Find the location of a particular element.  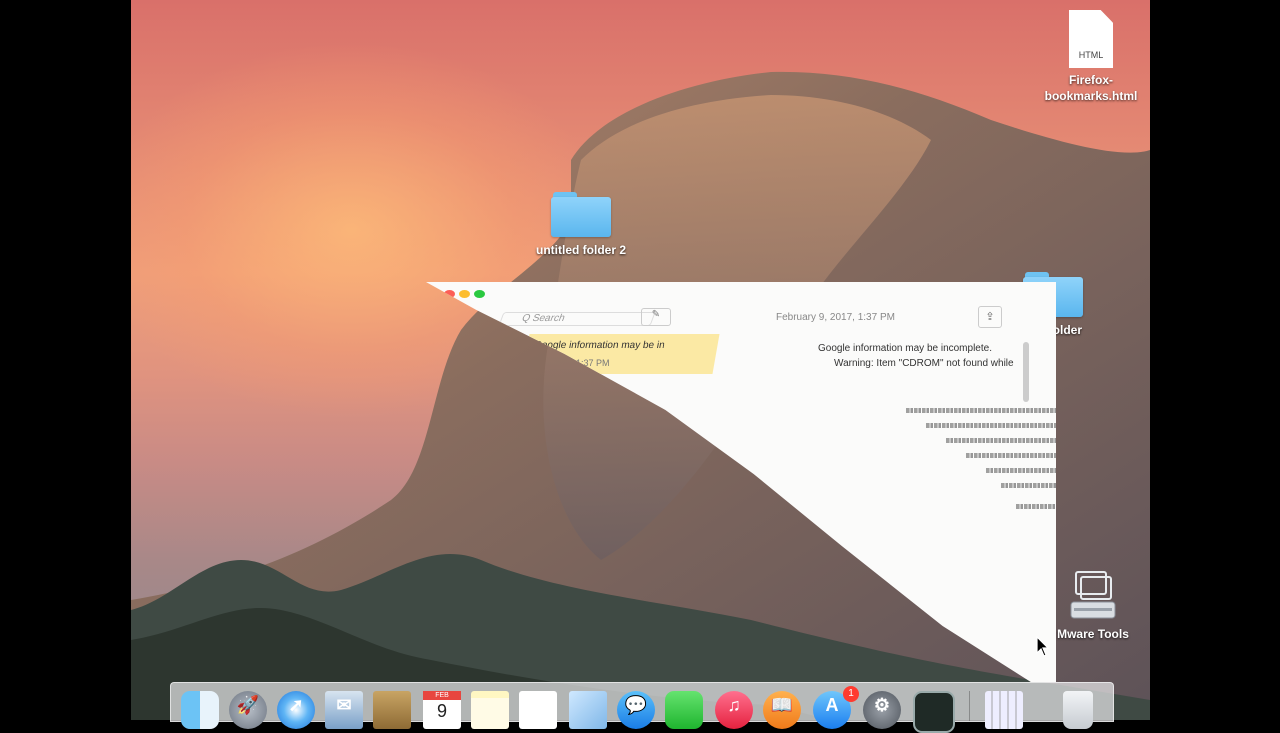

facetime-icon is located at coordinates (684, 710).